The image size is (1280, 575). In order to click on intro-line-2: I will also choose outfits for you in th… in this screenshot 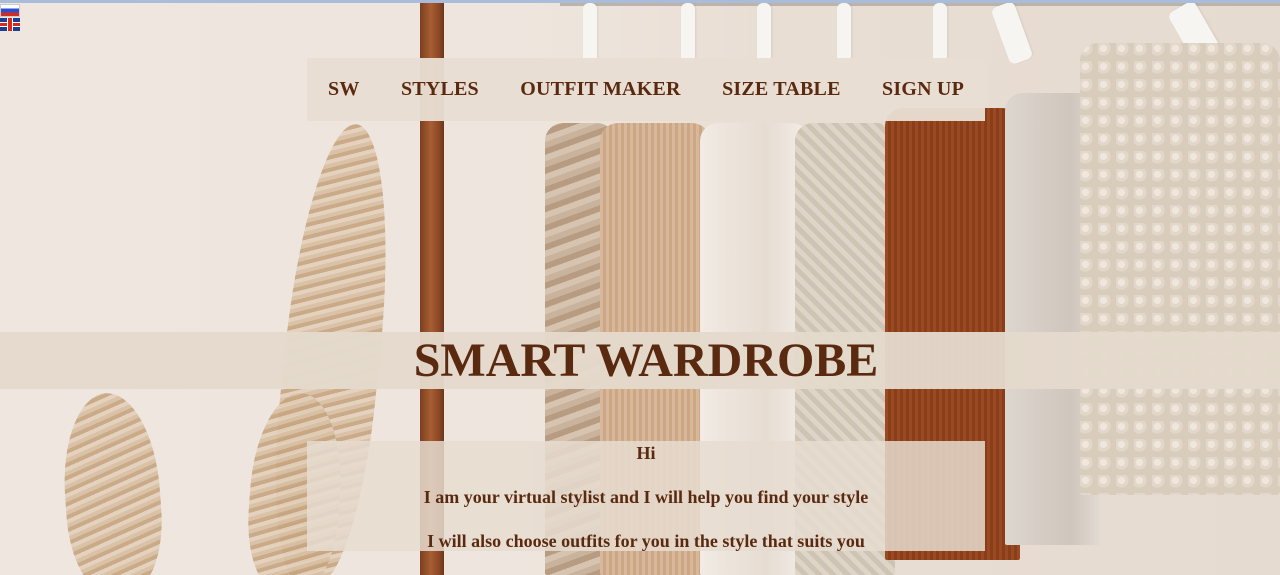, I will do `click(646, 541)`.